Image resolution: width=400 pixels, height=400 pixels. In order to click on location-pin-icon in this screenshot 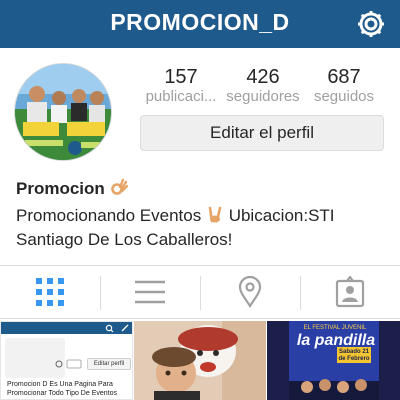, I will do `click(250, 292)`.